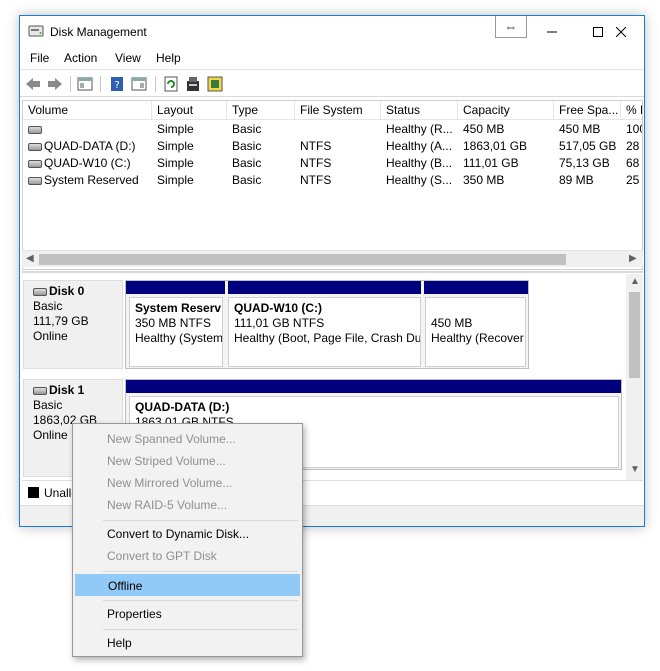 The image size is (660, 671). Describe the element at coordinates (215, 84) in the screenshot. I see `wizard-icon` at that location.